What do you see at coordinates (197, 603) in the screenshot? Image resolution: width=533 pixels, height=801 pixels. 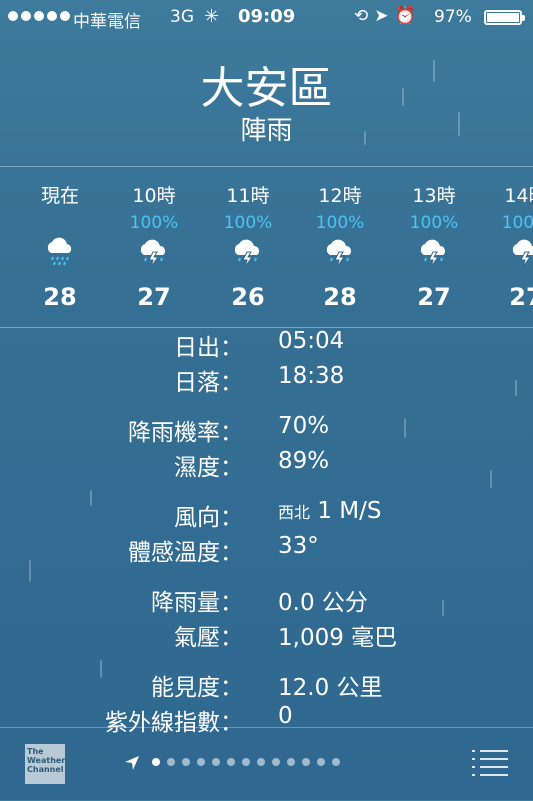 I see `detail-key: 降雨量：` at bounding box center [197, 603].